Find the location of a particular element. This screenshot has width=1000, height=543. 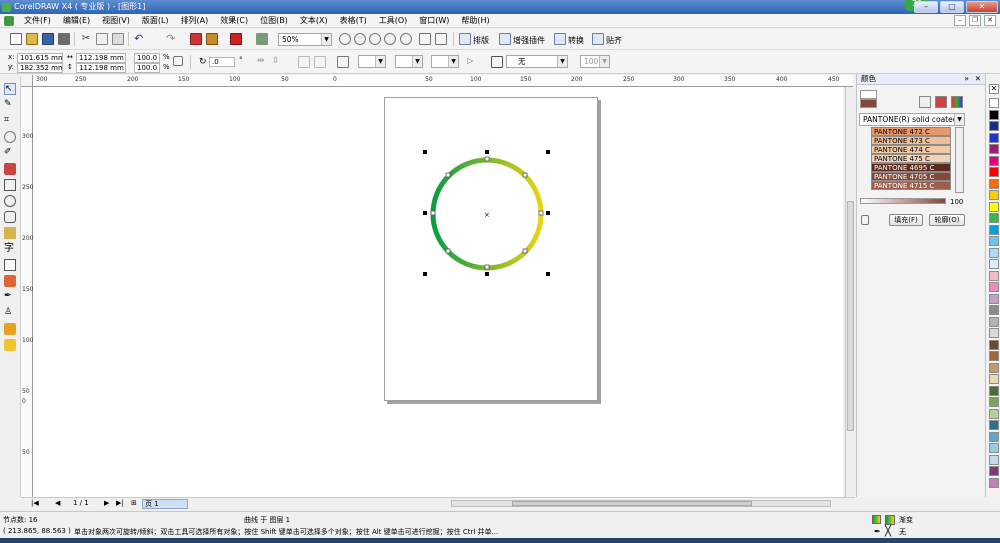

pantone-swatch-475: PANTONE 475 C is located at coordinates (911, 158).